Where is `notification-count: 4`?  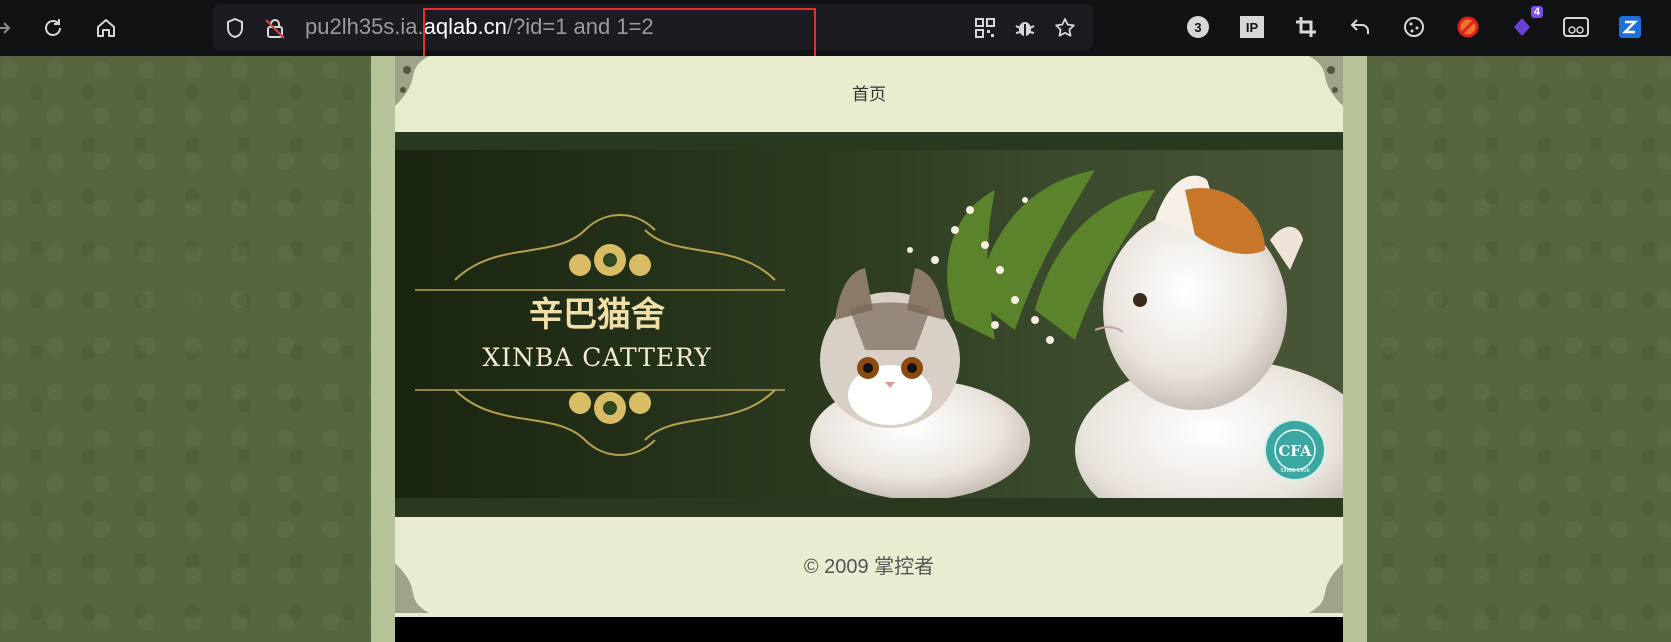 notification-count: 4 is located at coordinates (1536, 12).